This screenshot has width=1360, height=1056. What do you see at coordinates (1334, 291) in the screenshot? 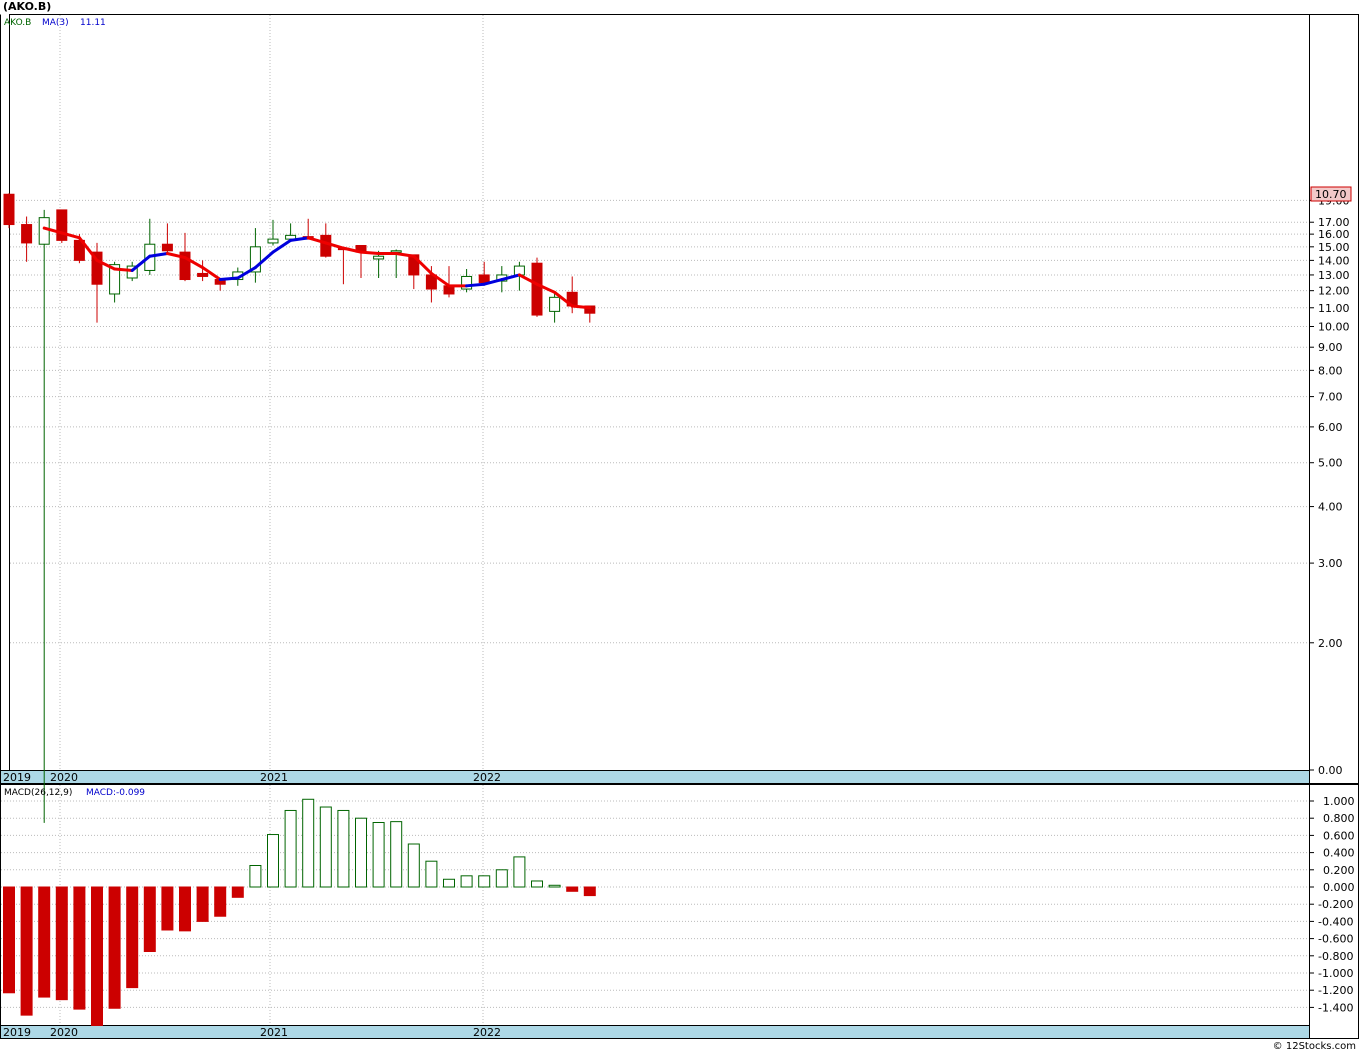
I see `price-tick-label: 12.00` at bounding box center [1334, 291].